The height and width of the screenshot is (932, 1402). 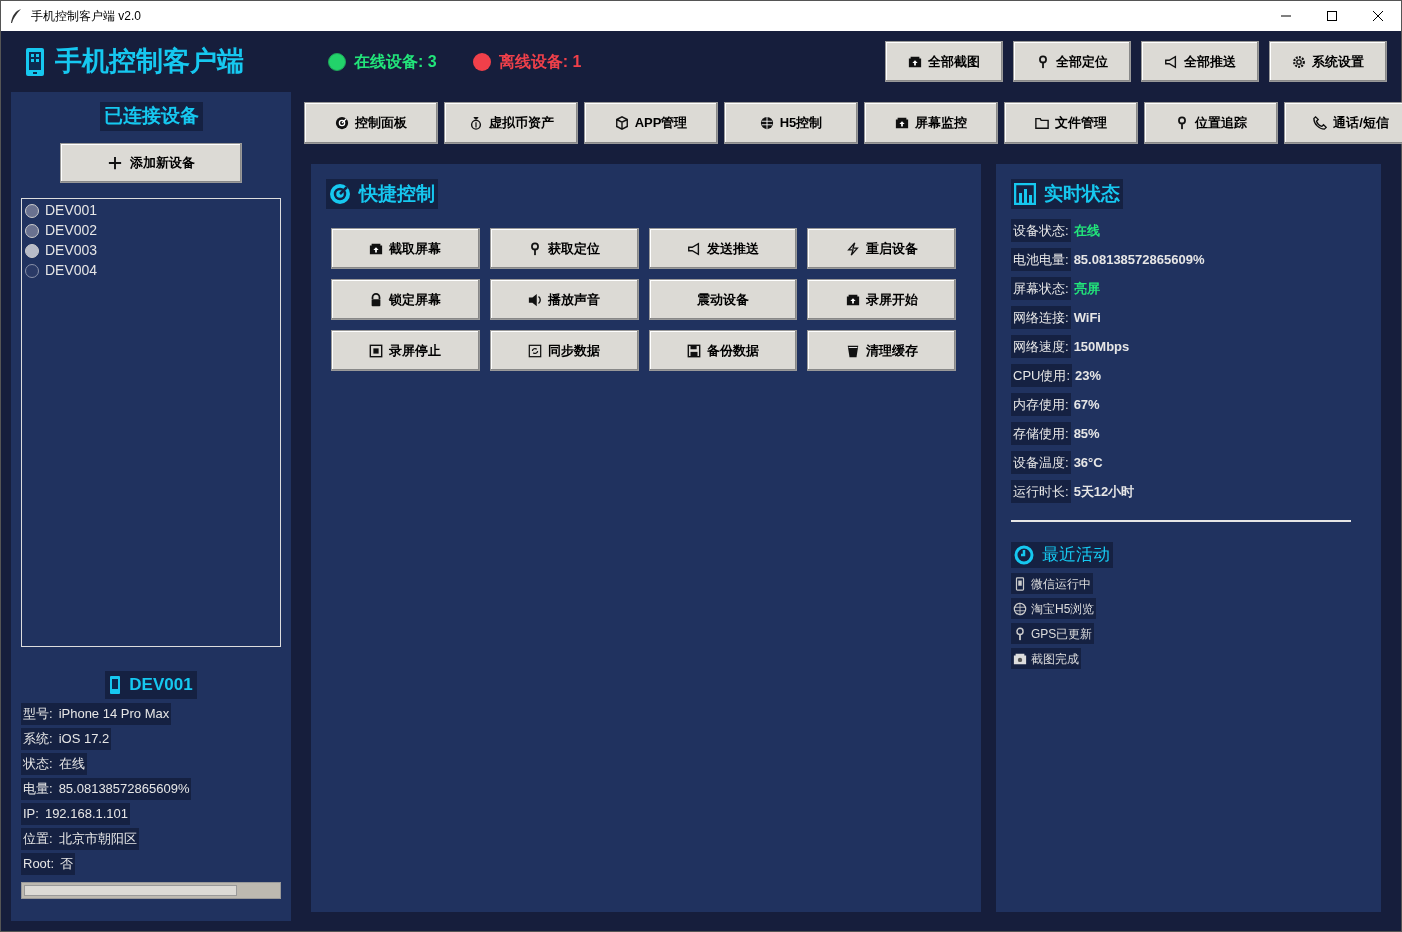 What do you see at coordinates (1088, 375) in the screenshot?
I see `status-value: 23%` at bounding box center [1088, 375].